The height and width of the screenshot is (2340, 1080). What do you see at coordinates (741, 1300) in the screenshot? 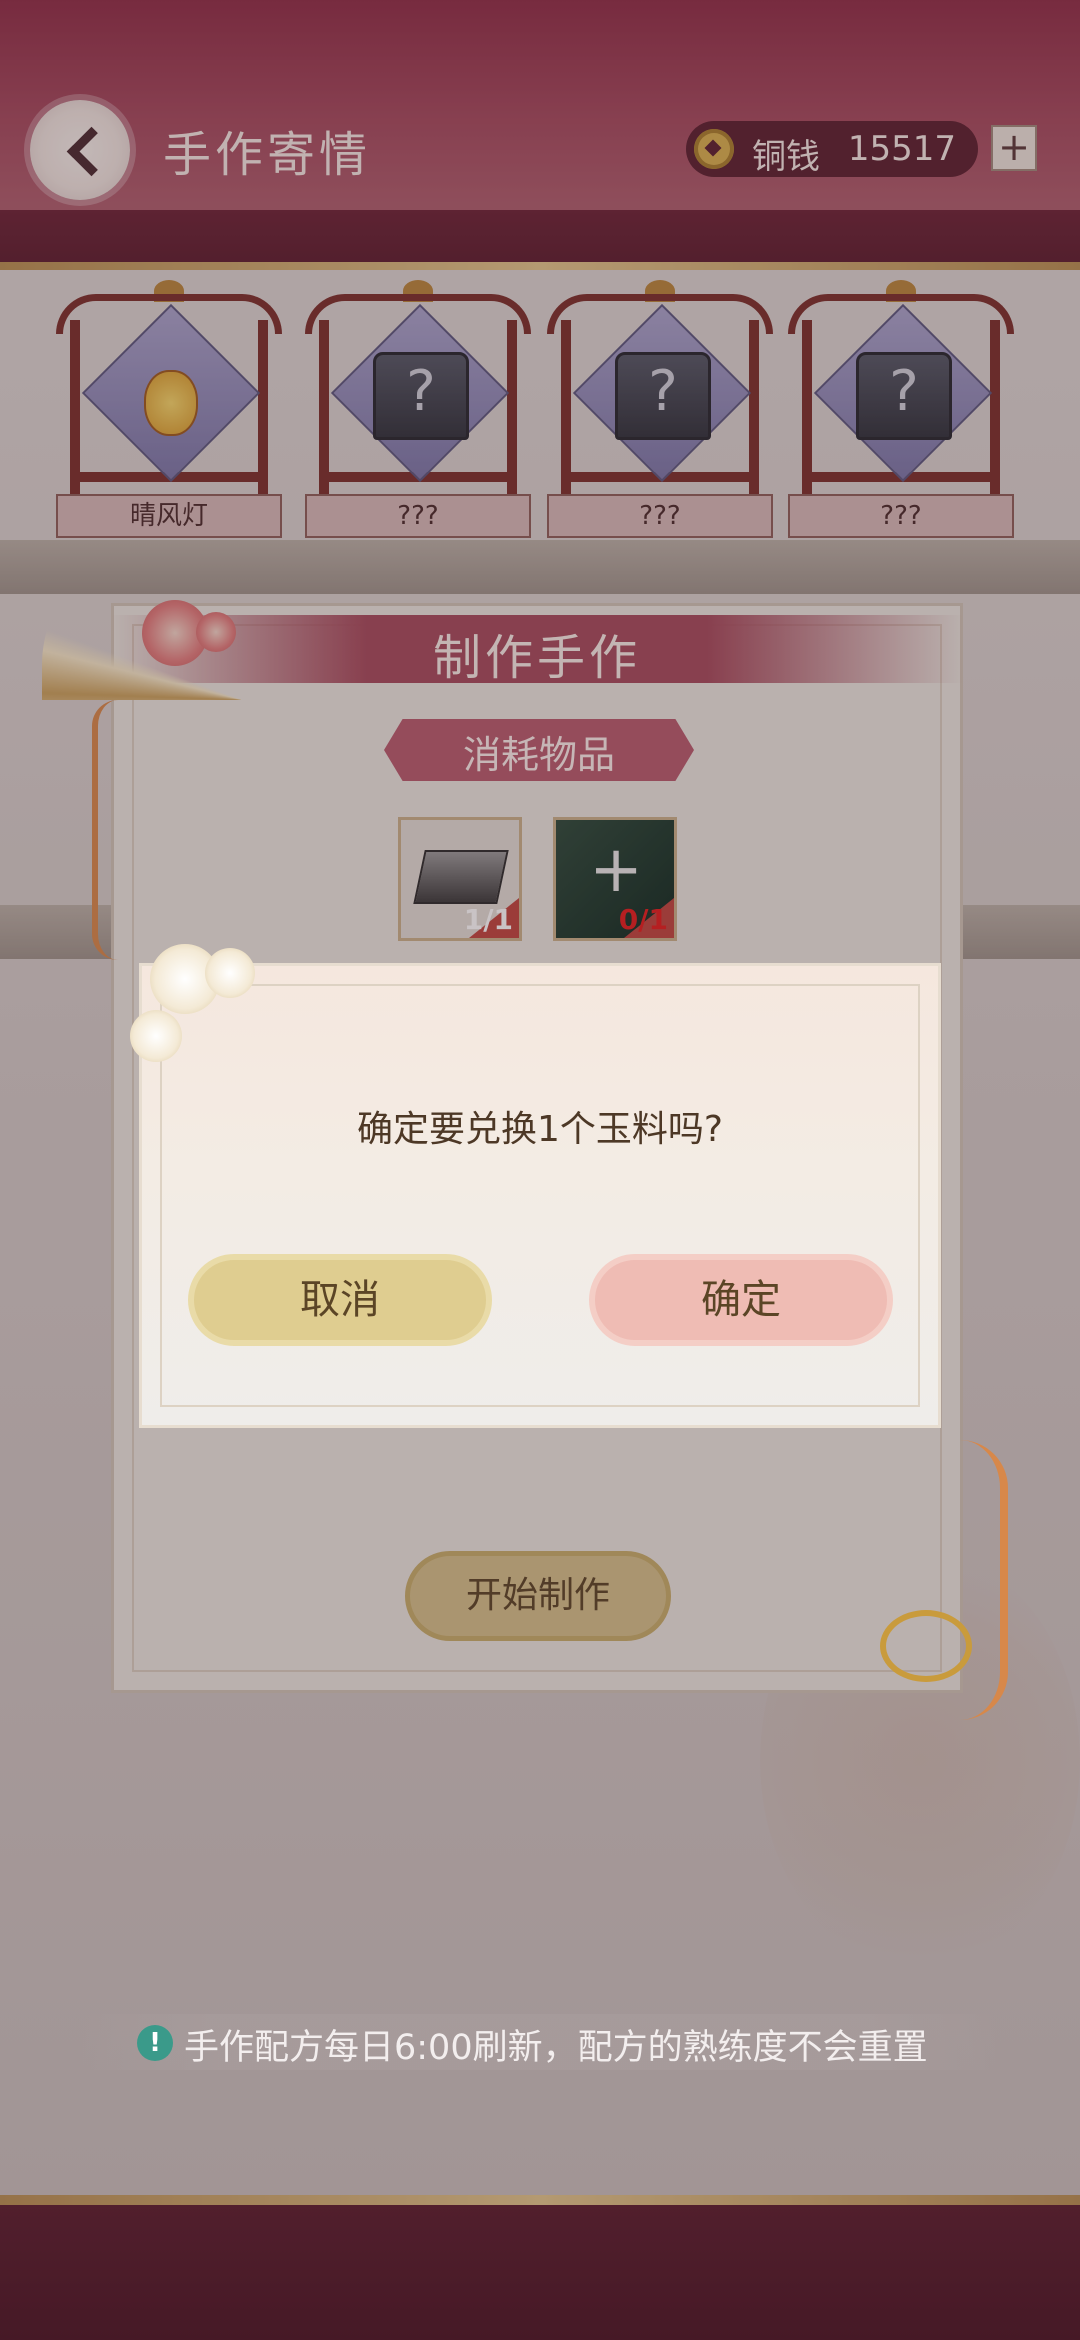
I see `confirm-button: 确定` at bounding box center [741, 1300].